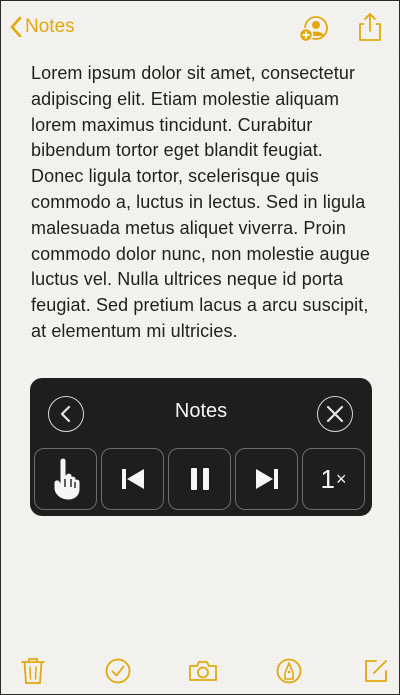  I want to click on pause-button, so click(199, 479).